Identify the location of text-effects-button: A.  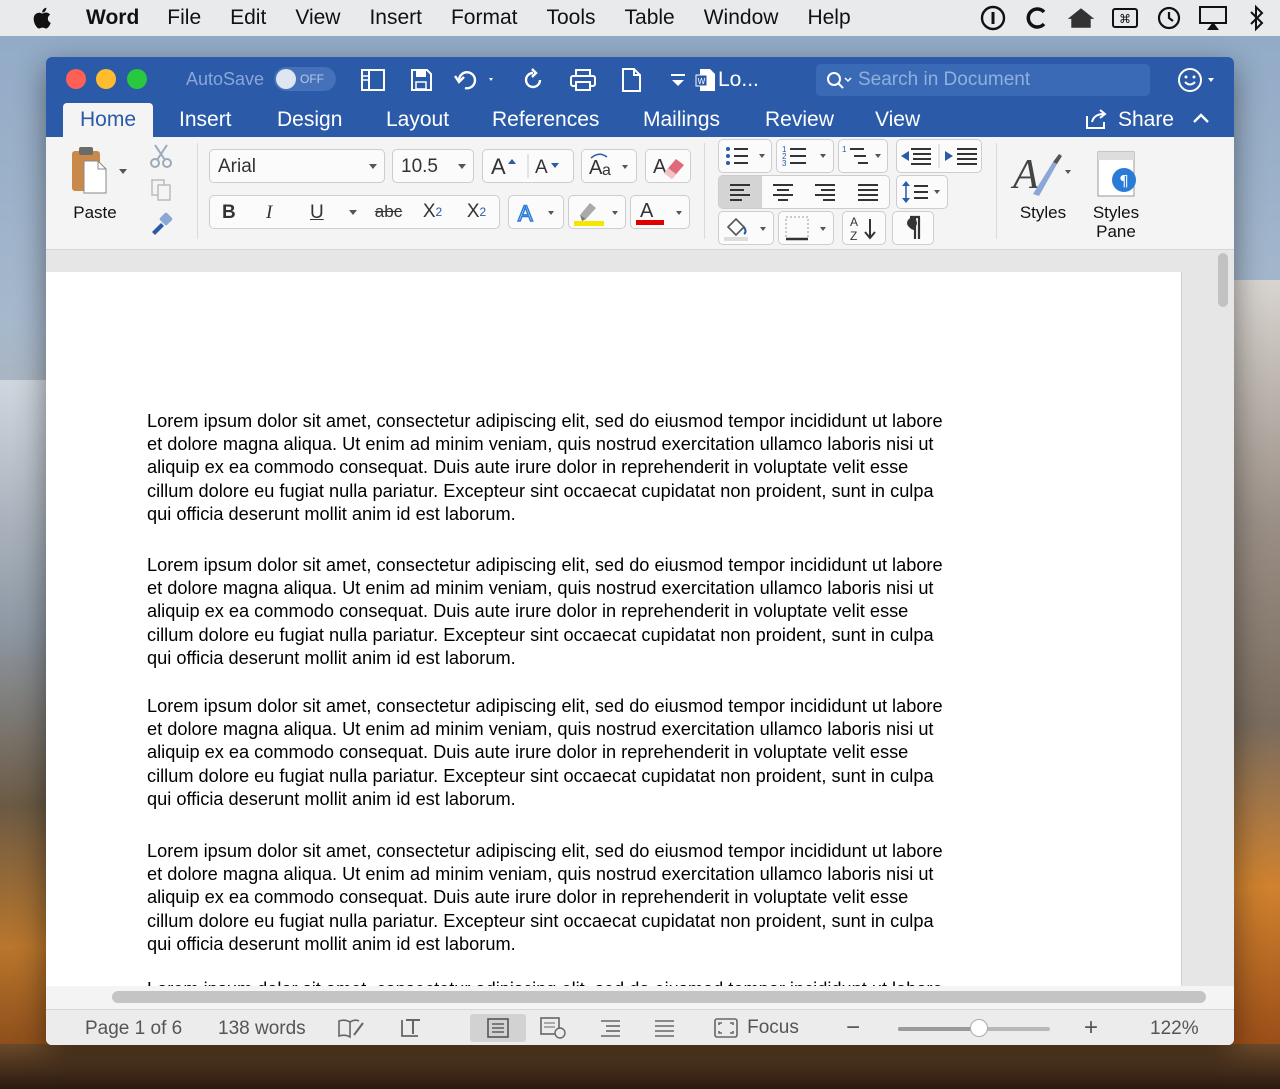
(536, 212).